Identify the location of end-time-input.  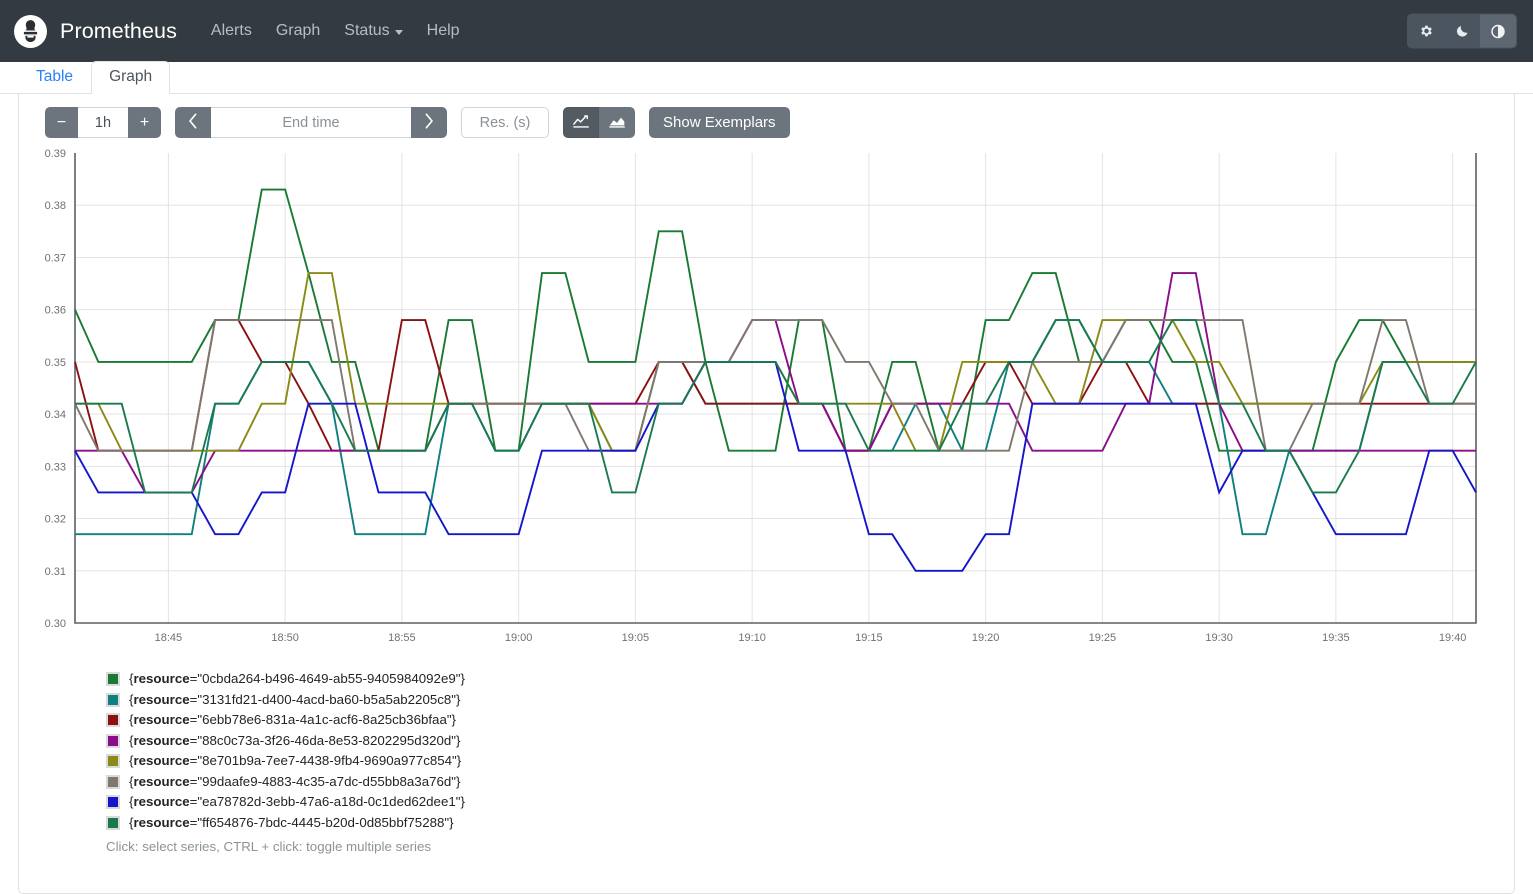
(311, 122).